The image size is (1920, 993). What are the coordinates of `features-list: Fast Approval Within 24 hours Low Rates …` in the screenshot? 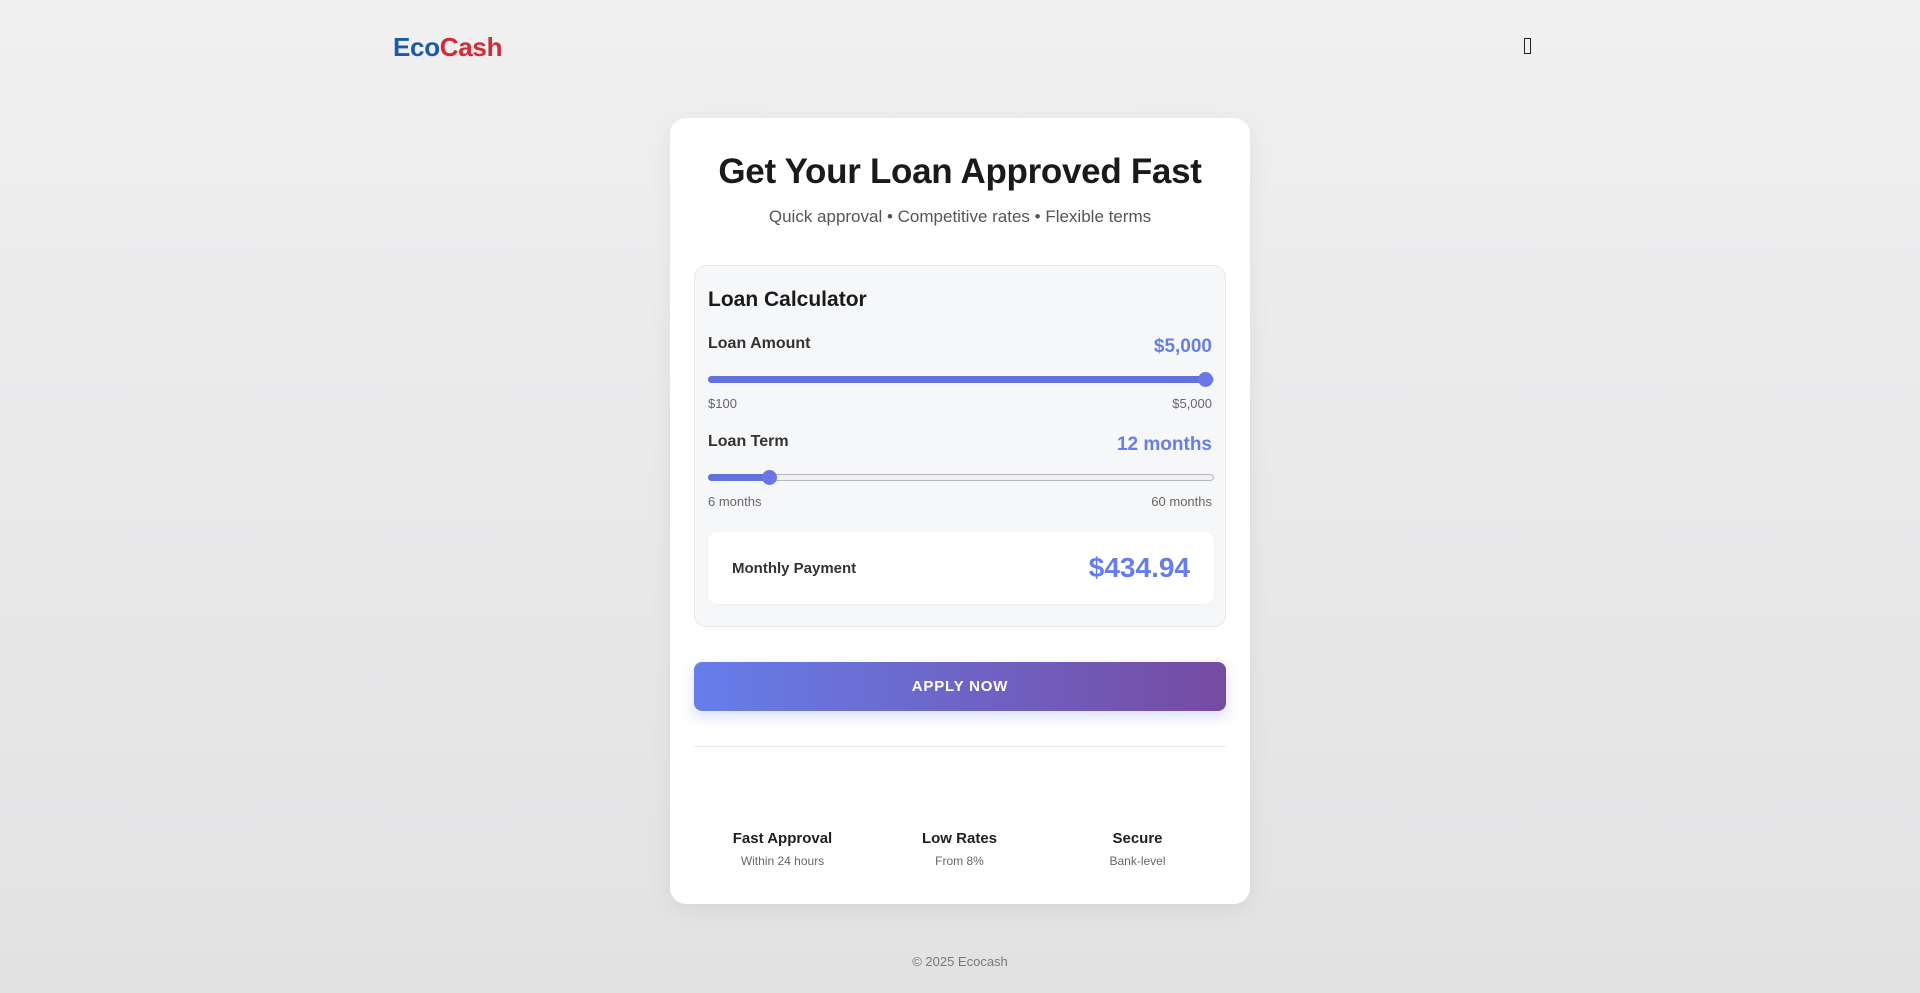 It's located at (960, 855).